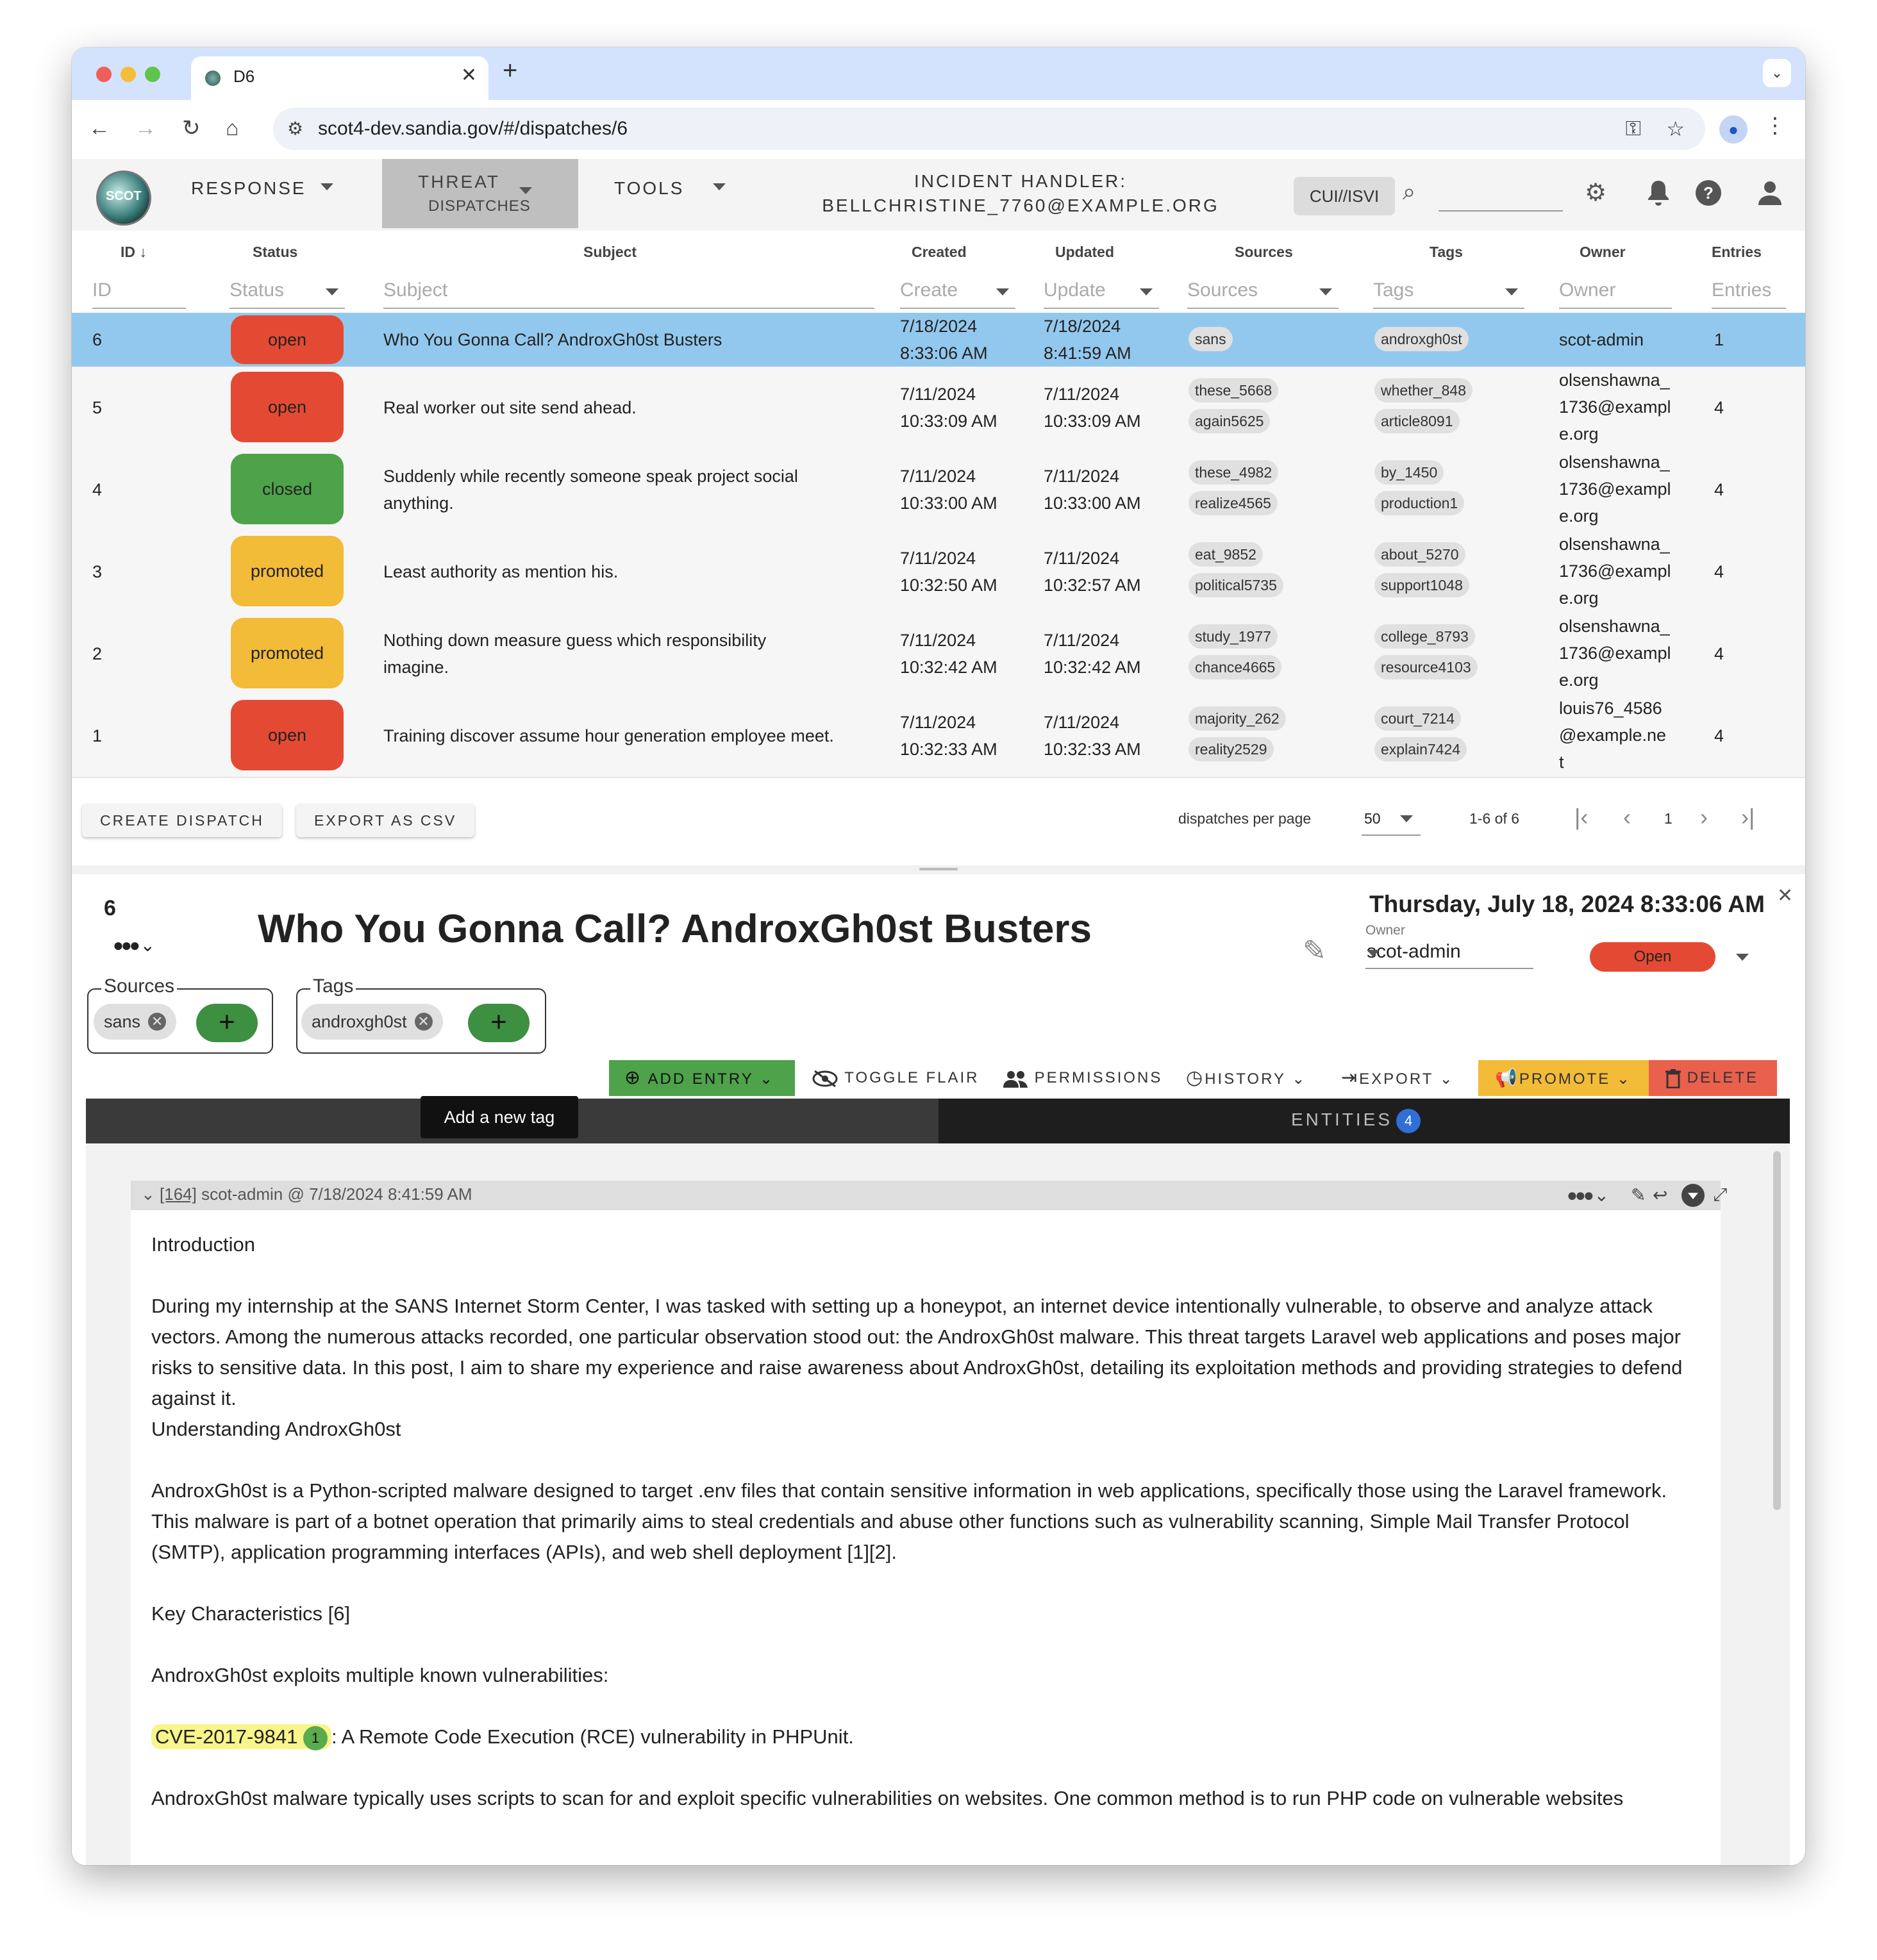 The height and width of the screenshot is (1960, 1877). Describe the element at coordinates (1420, 749) in the screenshot. I see `tag-chip: explain7424` at that location.